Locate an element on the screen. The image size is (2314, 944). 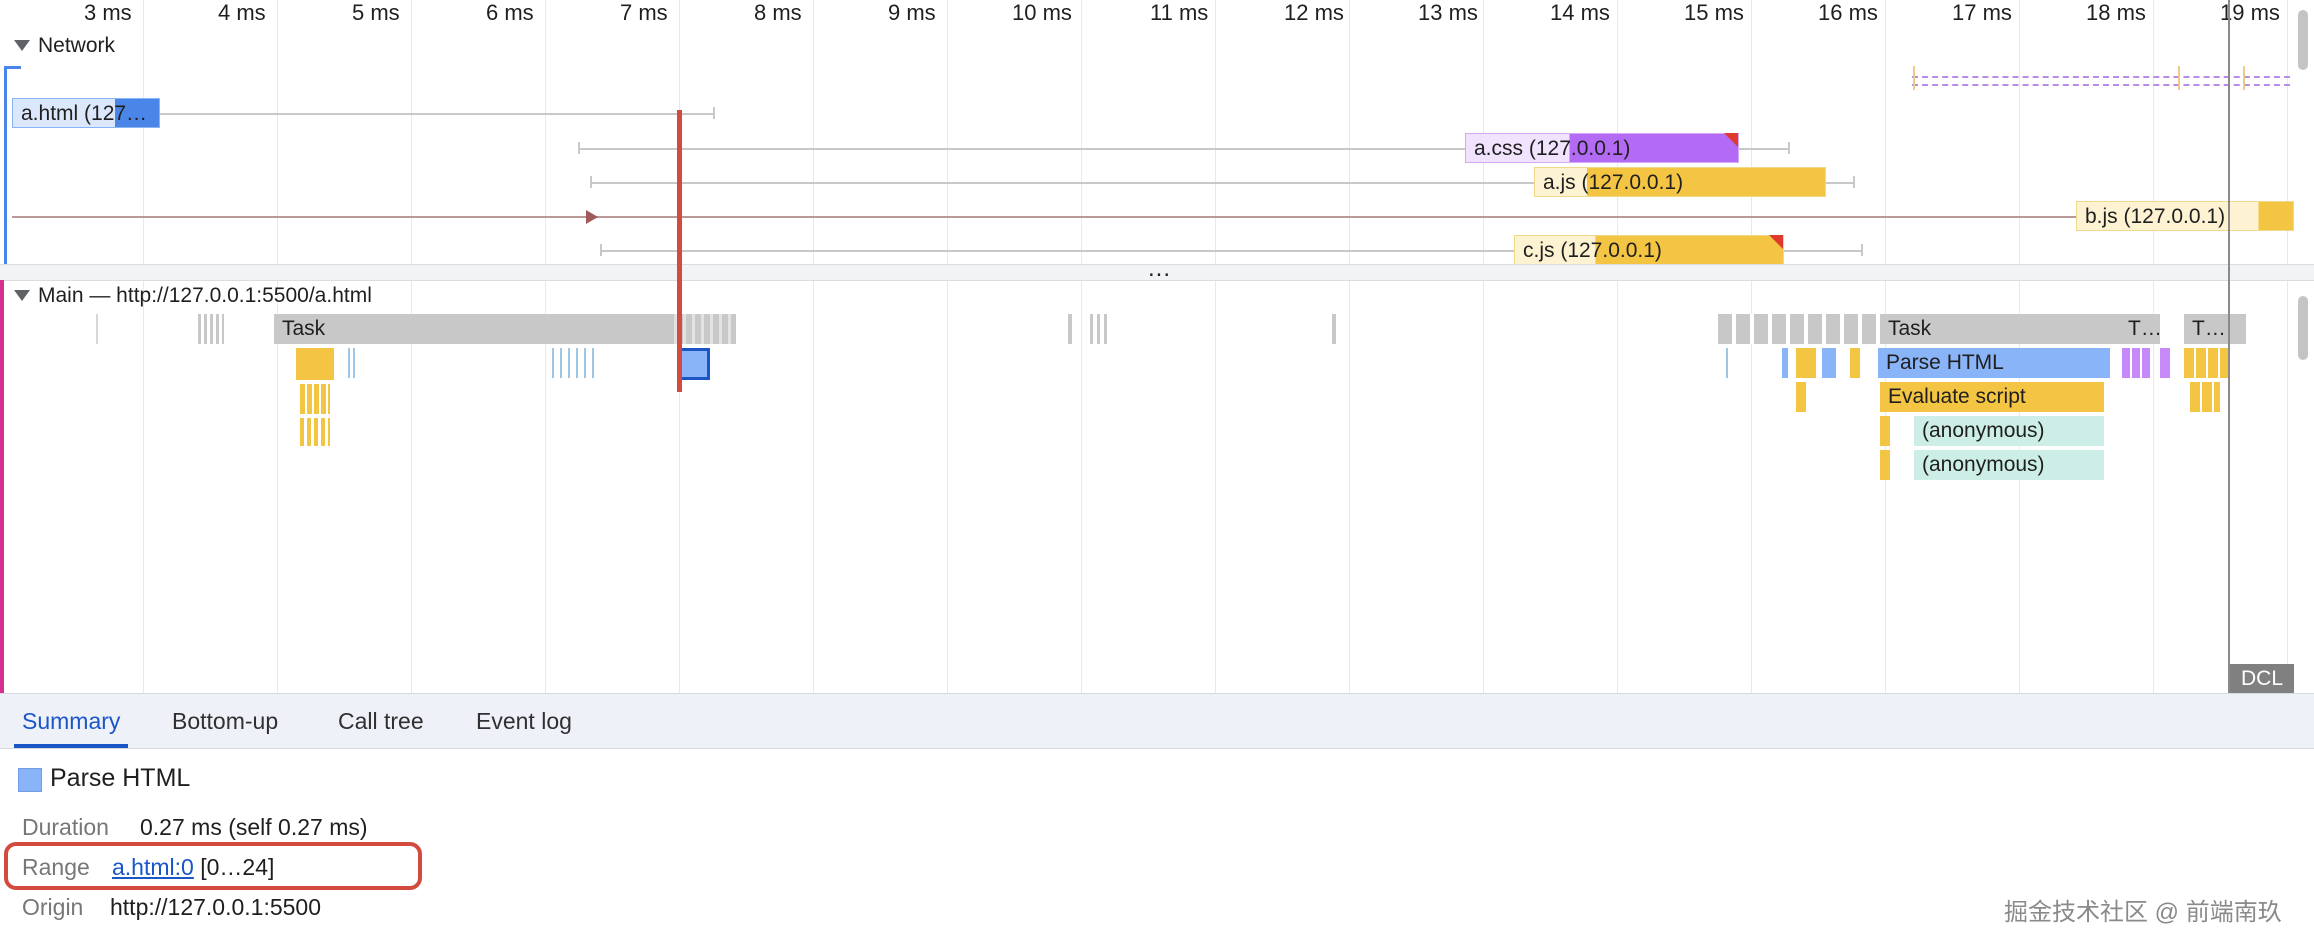
range-value: a.html:0 [0…24] is located at coordinates (193, 867).